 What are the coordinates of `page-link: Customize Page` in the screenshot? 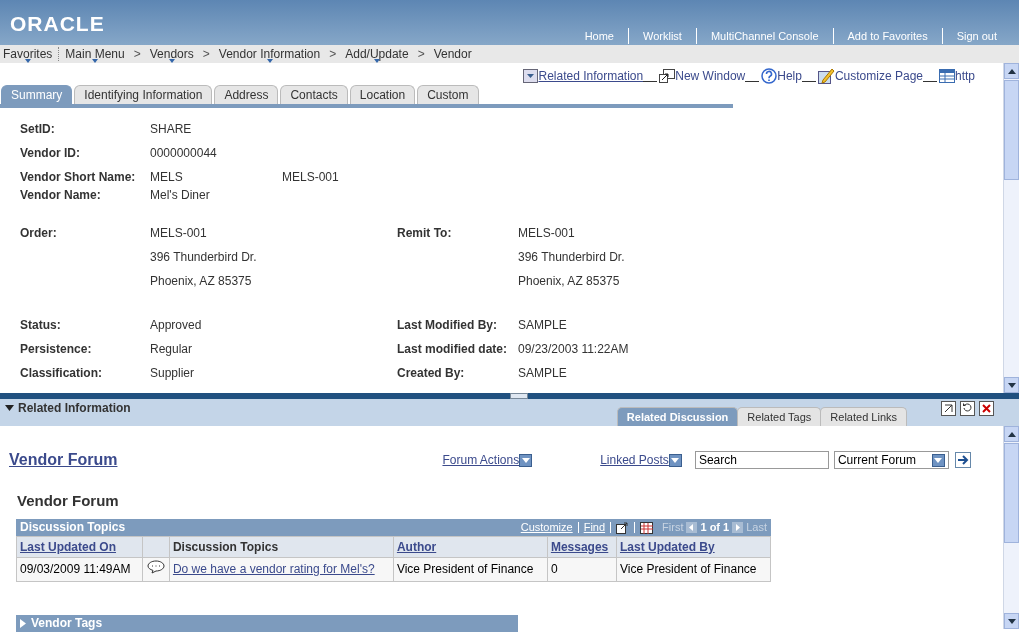 It's located at (878, 76).